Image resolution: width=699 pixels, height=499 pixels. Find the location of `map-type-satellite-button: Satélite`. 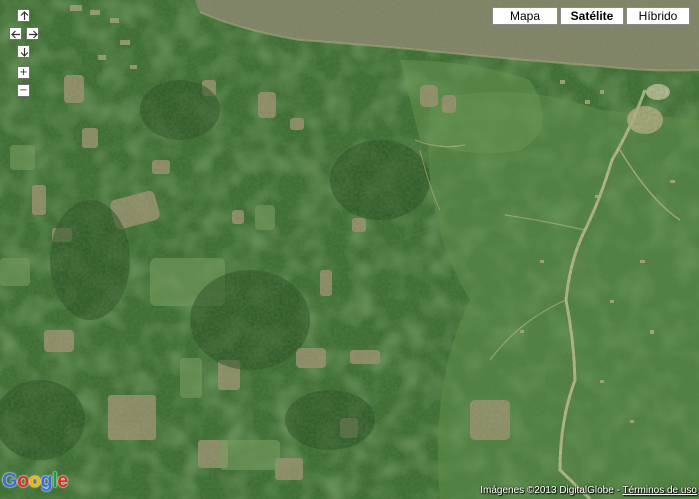

map-type-satellite-button: Satélite is located at coordinates (592, 16).